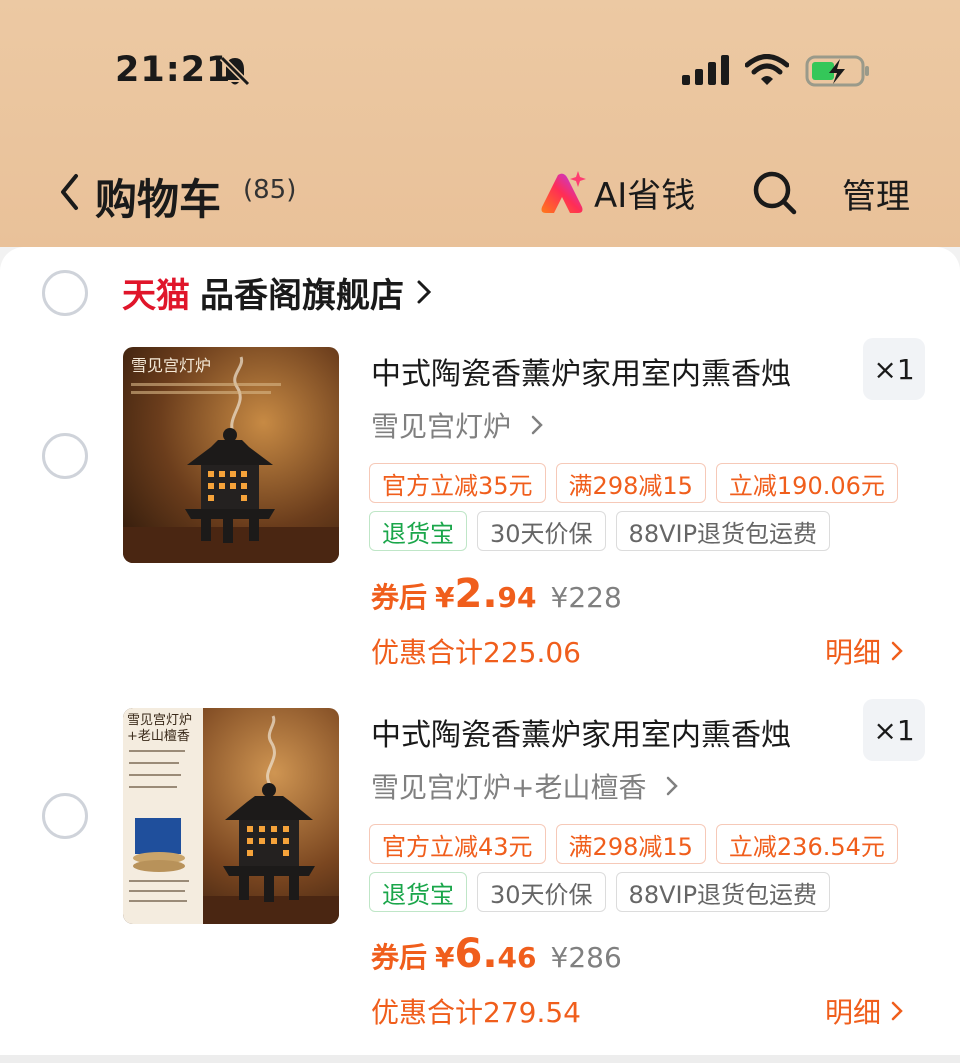  What do you see at coordinates (774, 192) in the screenshot?
I see `search-icon` at bounding box center [774, 192].